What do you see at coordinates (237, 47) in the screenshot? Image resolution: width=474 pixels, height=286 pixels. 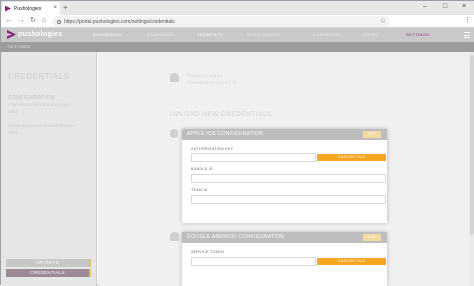 I see `sub-header: SETTINGS` at bounding box center [237, 47].